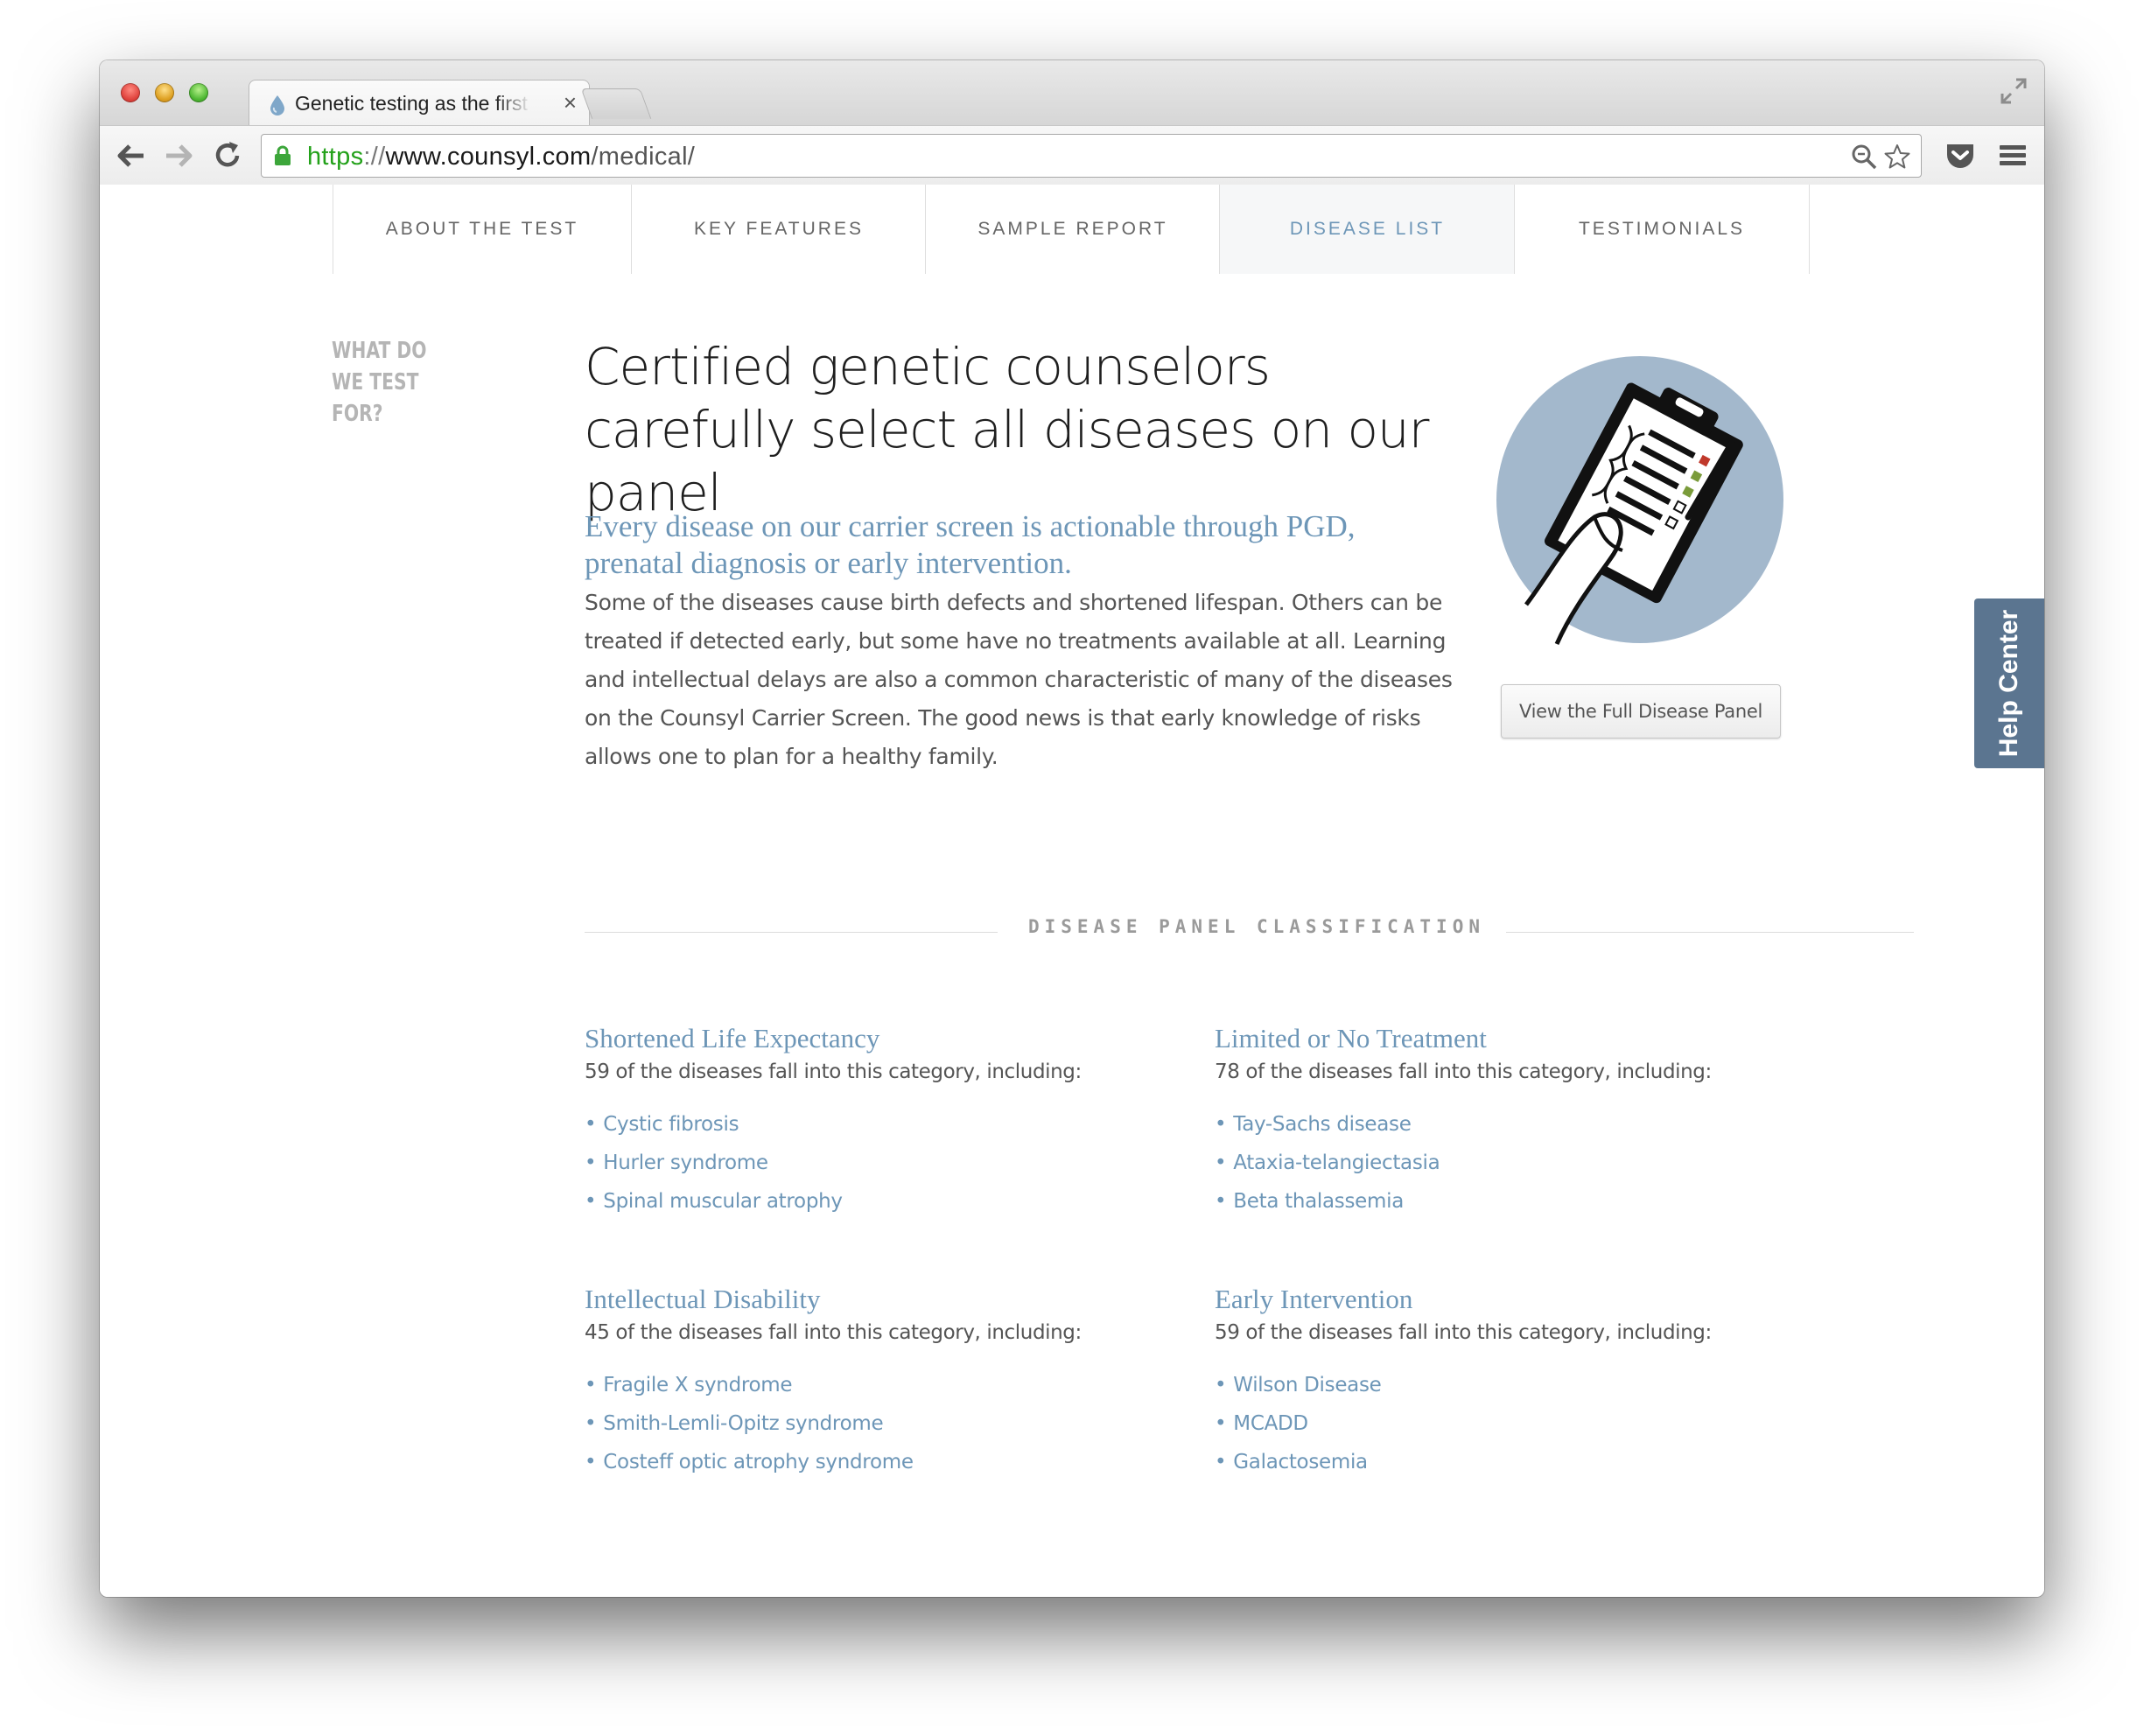 The height and width of the screenshot is (1736, 2144). What do you see at coordinates (2014, 91) in the screenshot?
I see `fullscreen-icon` at bounding box center [2014, 91].